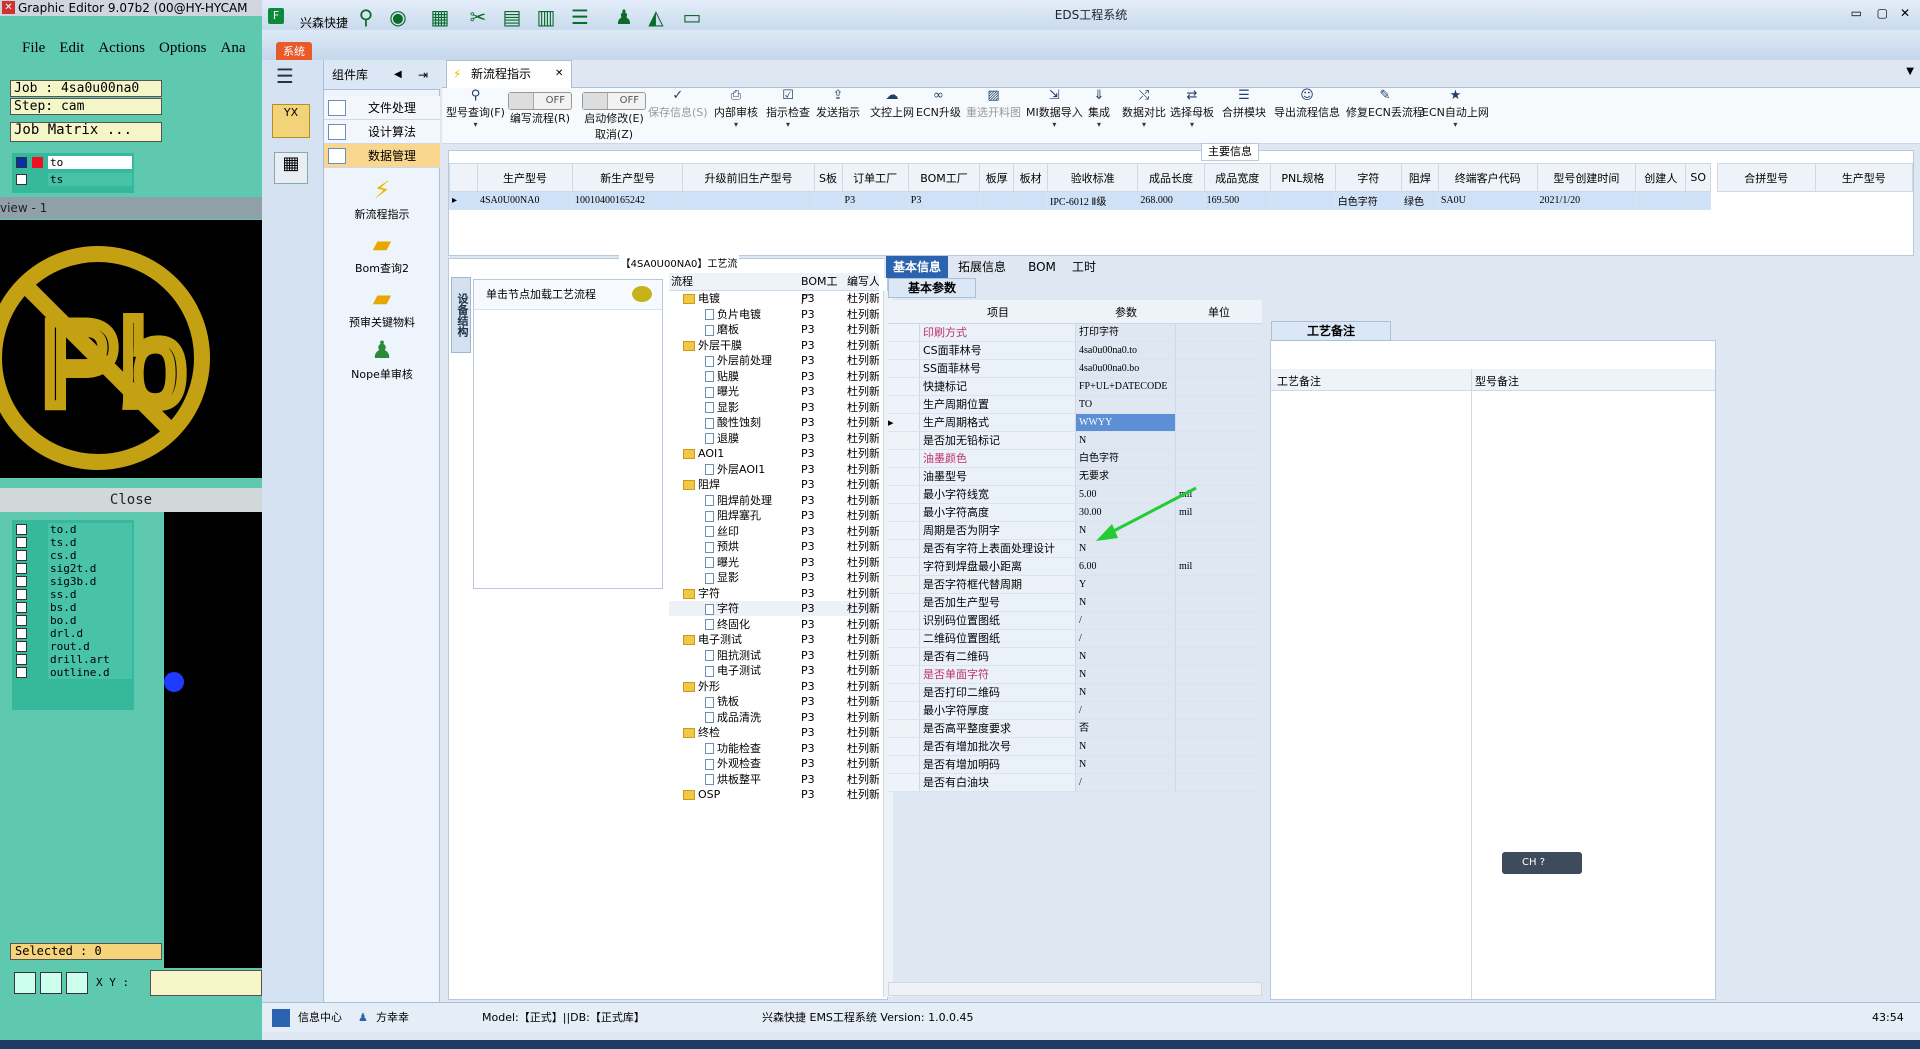  Describe the element at coordinates (774, 376) in the screenshot. I see `tree-row: 贴膜P3杜列新方幸幸已上` at that location.